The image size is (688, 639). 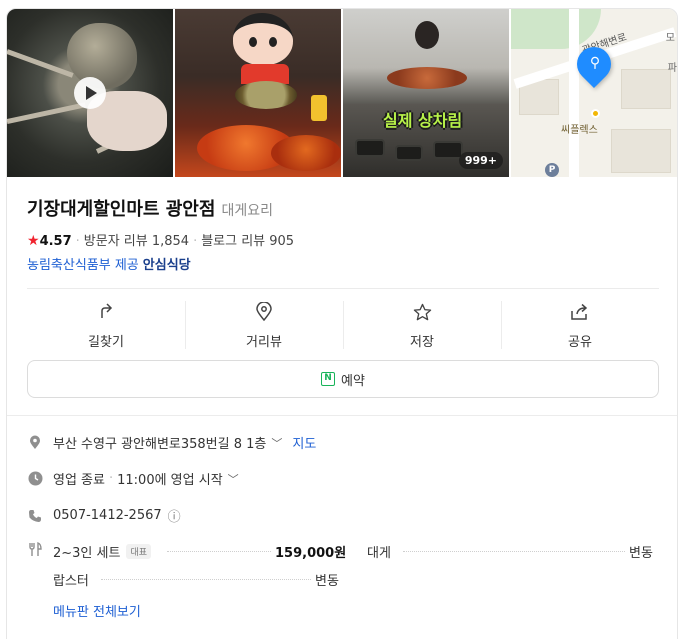 What do you see at coordinates (480, 160) in the screenshot?
I see `photo-count-badge: 999+` at bounding box center [480, 160].